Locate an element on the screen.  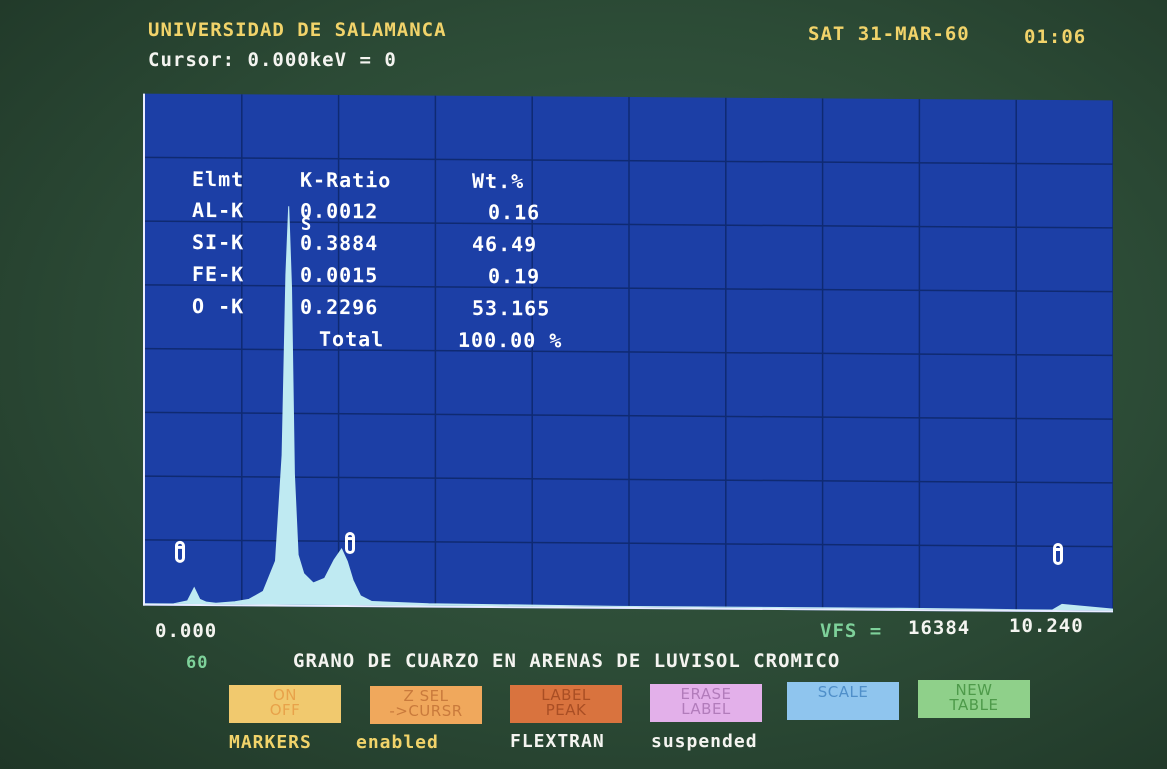
erase-label-button: ERASE LABEL is located at coordinates (706, 703).